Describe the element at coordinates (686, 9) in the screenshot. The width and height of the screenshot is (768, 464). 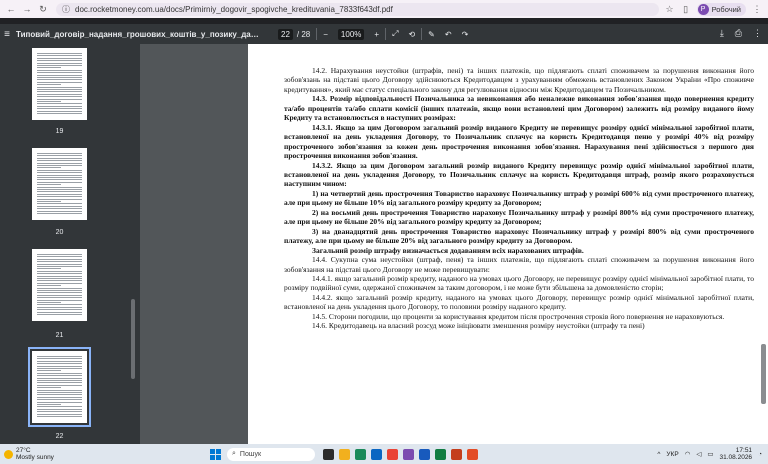
I see `sidebar-panel-icon: ▯` at that location.